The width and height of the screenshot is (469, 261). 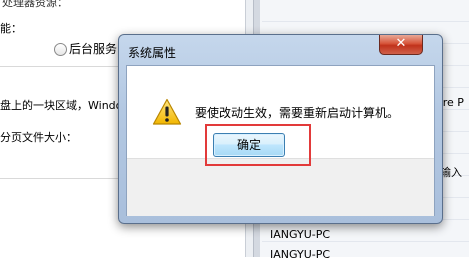 What do you see at coordinates (152, 53) in the screenshot?
I see `dialog-title: 系统属性` at bounding box center [152, 53].